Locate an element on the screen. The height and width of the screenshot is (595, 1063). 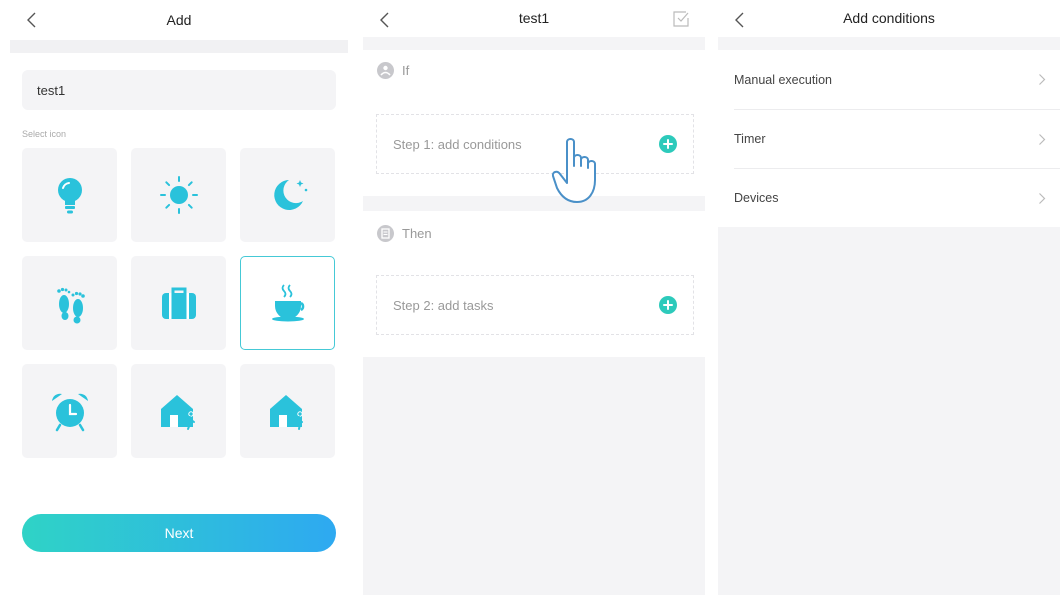
select-icon-label: Select icon is located at coordinates (44, 134).